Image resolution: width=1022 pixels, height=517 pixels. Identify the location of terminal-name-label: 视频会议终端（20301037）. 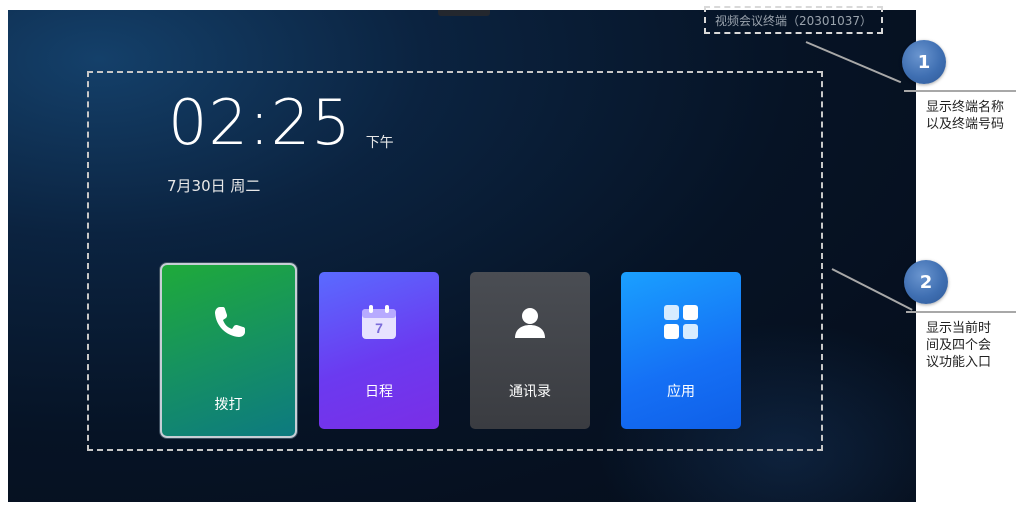
(793, 20).